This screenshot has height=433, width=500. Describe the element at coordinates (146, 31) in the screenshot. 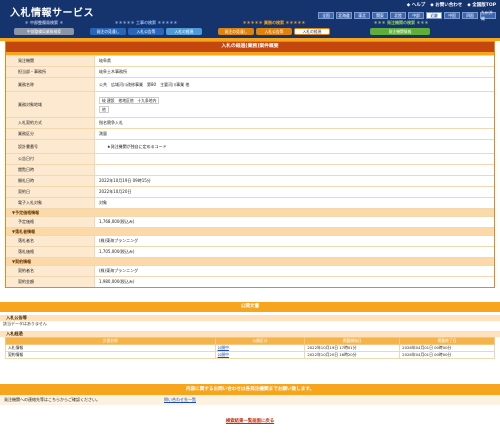

I see `nav-koji-koukoku-button: 入札公告等` at that location.